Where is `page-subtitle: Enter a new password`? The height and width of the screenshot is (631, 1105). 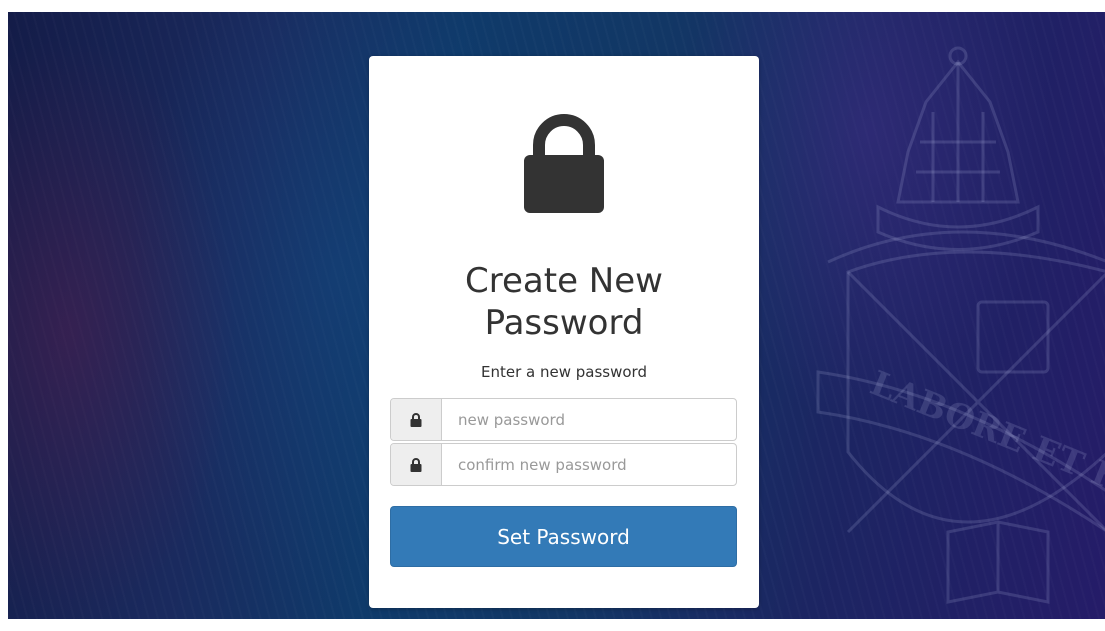 page-subtitle: Enter a new password is located at coordinates (564, 372).